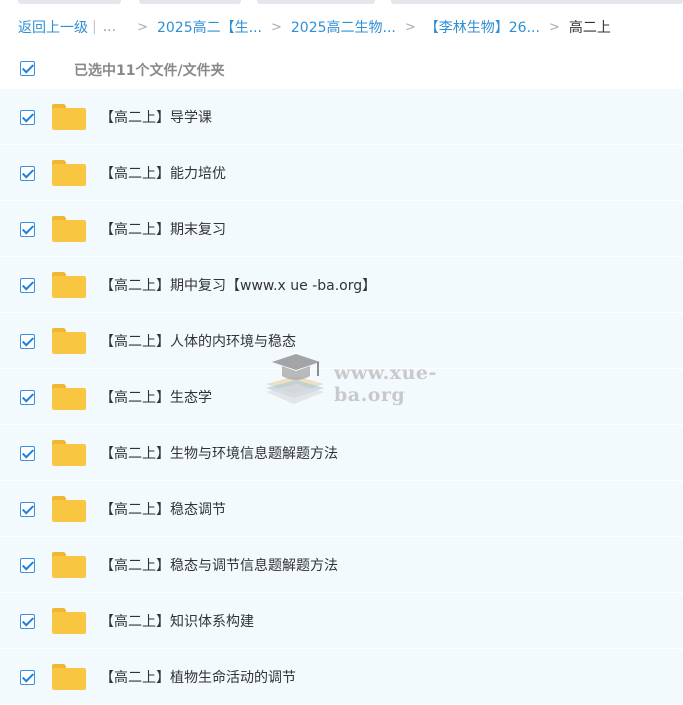  I want to click on selection-header: 已选中11个文件/文件夹, so click(341, 70).